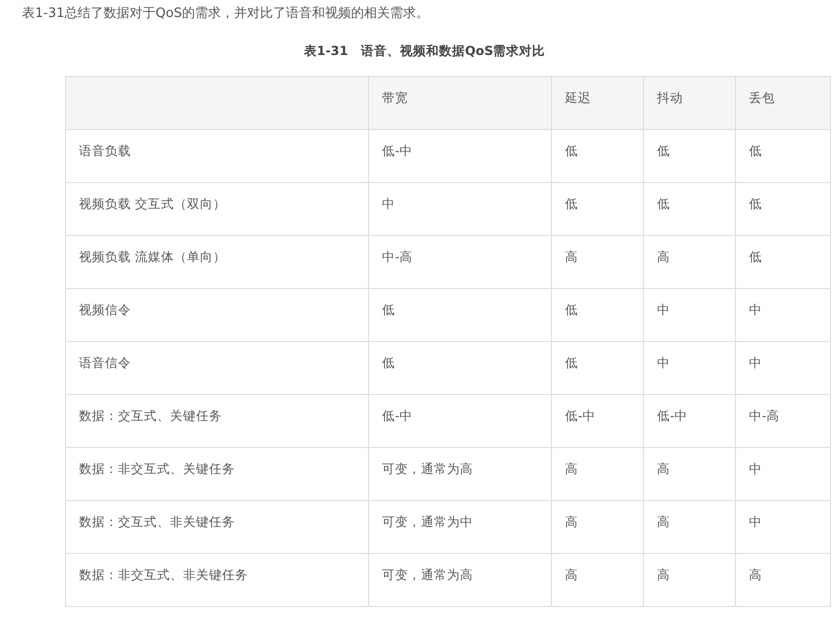 The width and height of the screenshot is (839, 620). Describe the element at coordinates (217, 580) in the screenshot. I see `table-cell: 数据：非交互式、非关键任务` at that location.